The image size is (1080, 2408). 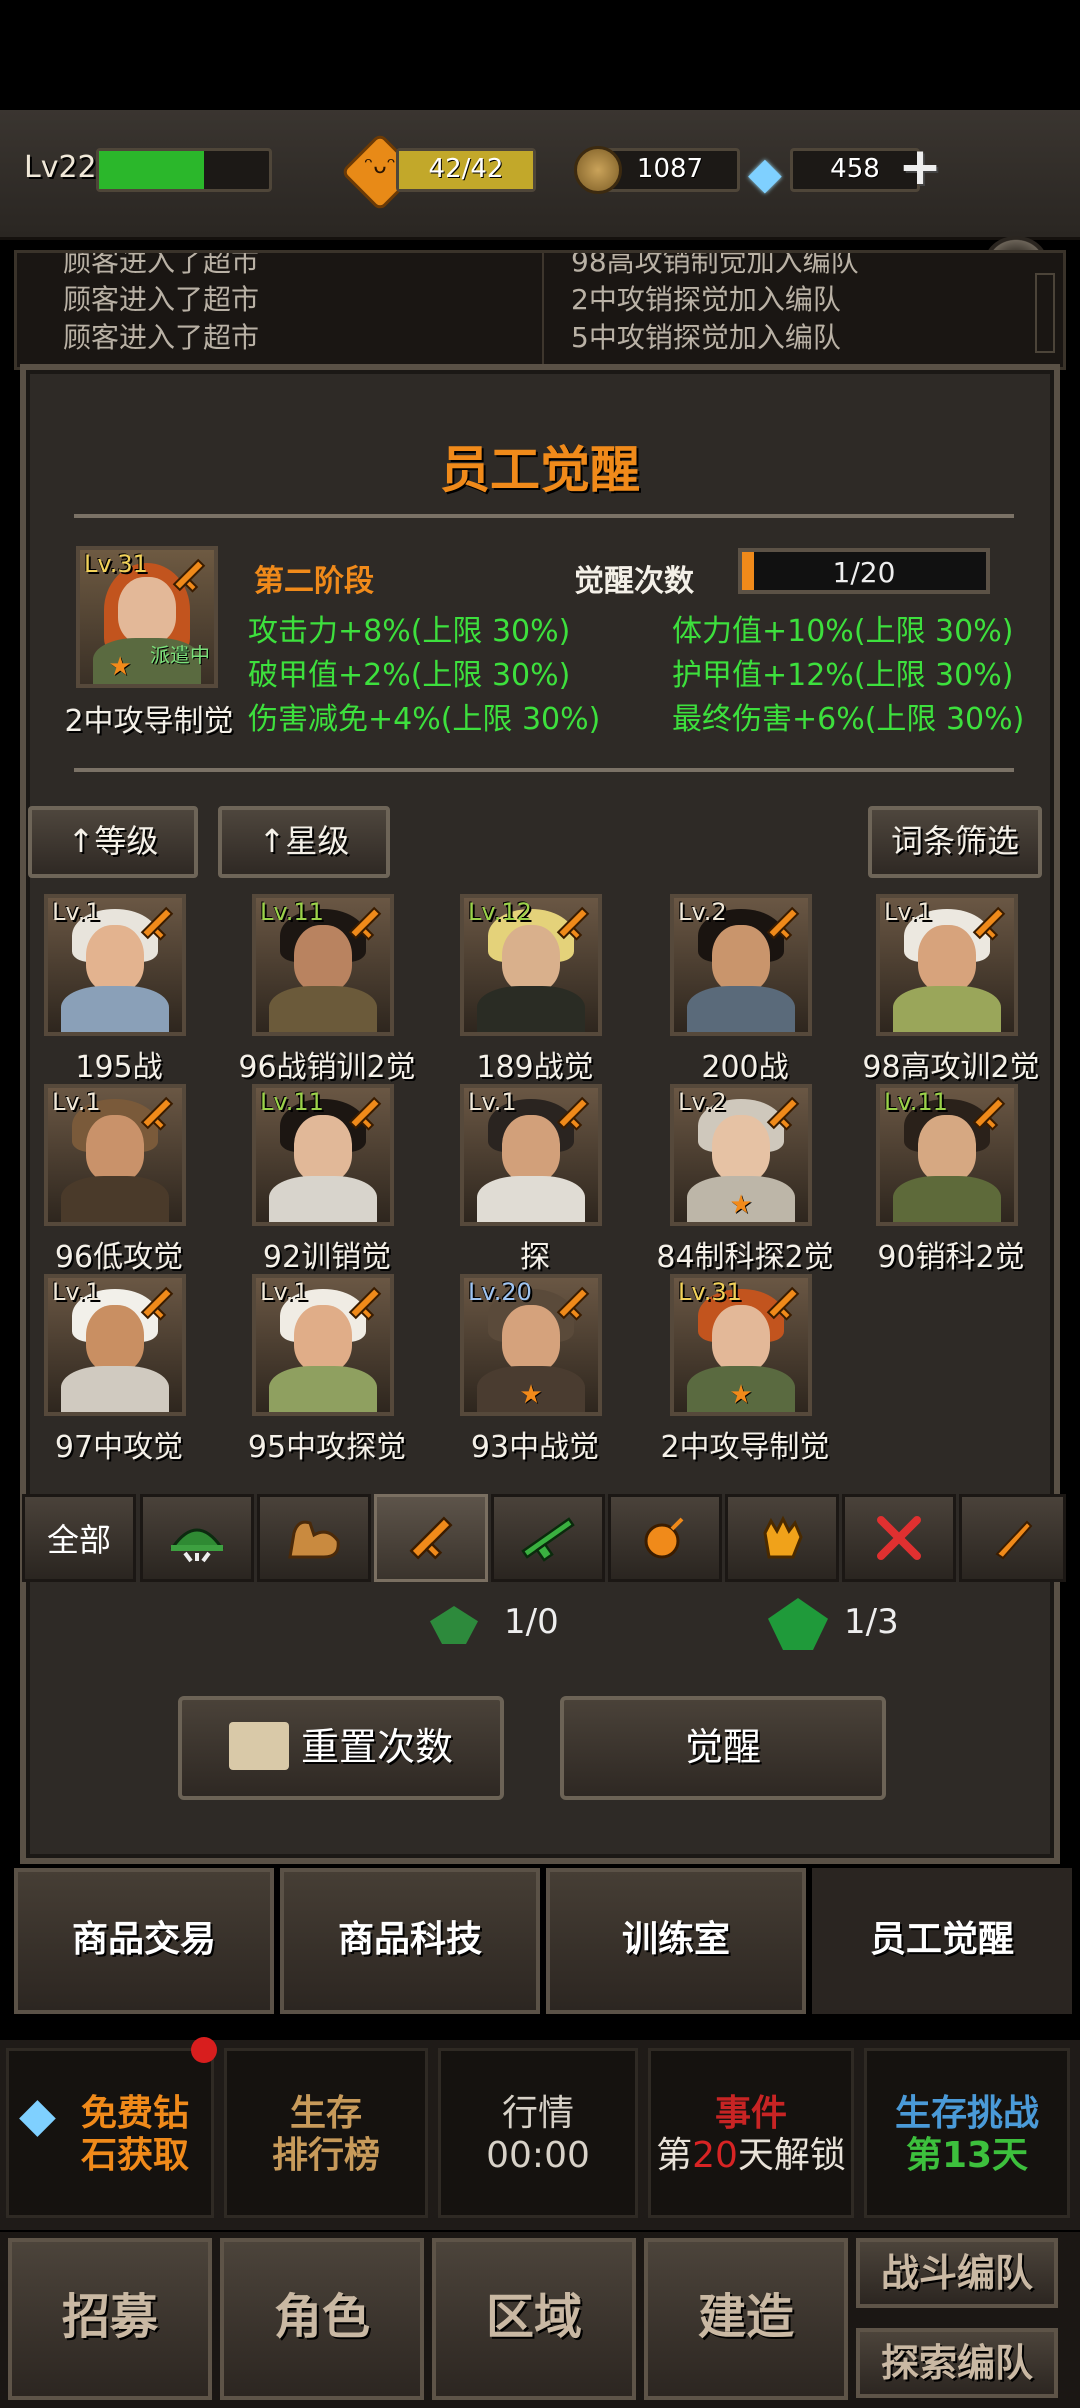 I want to click on crossed-swords-icon, so click(x=899, y=1538).